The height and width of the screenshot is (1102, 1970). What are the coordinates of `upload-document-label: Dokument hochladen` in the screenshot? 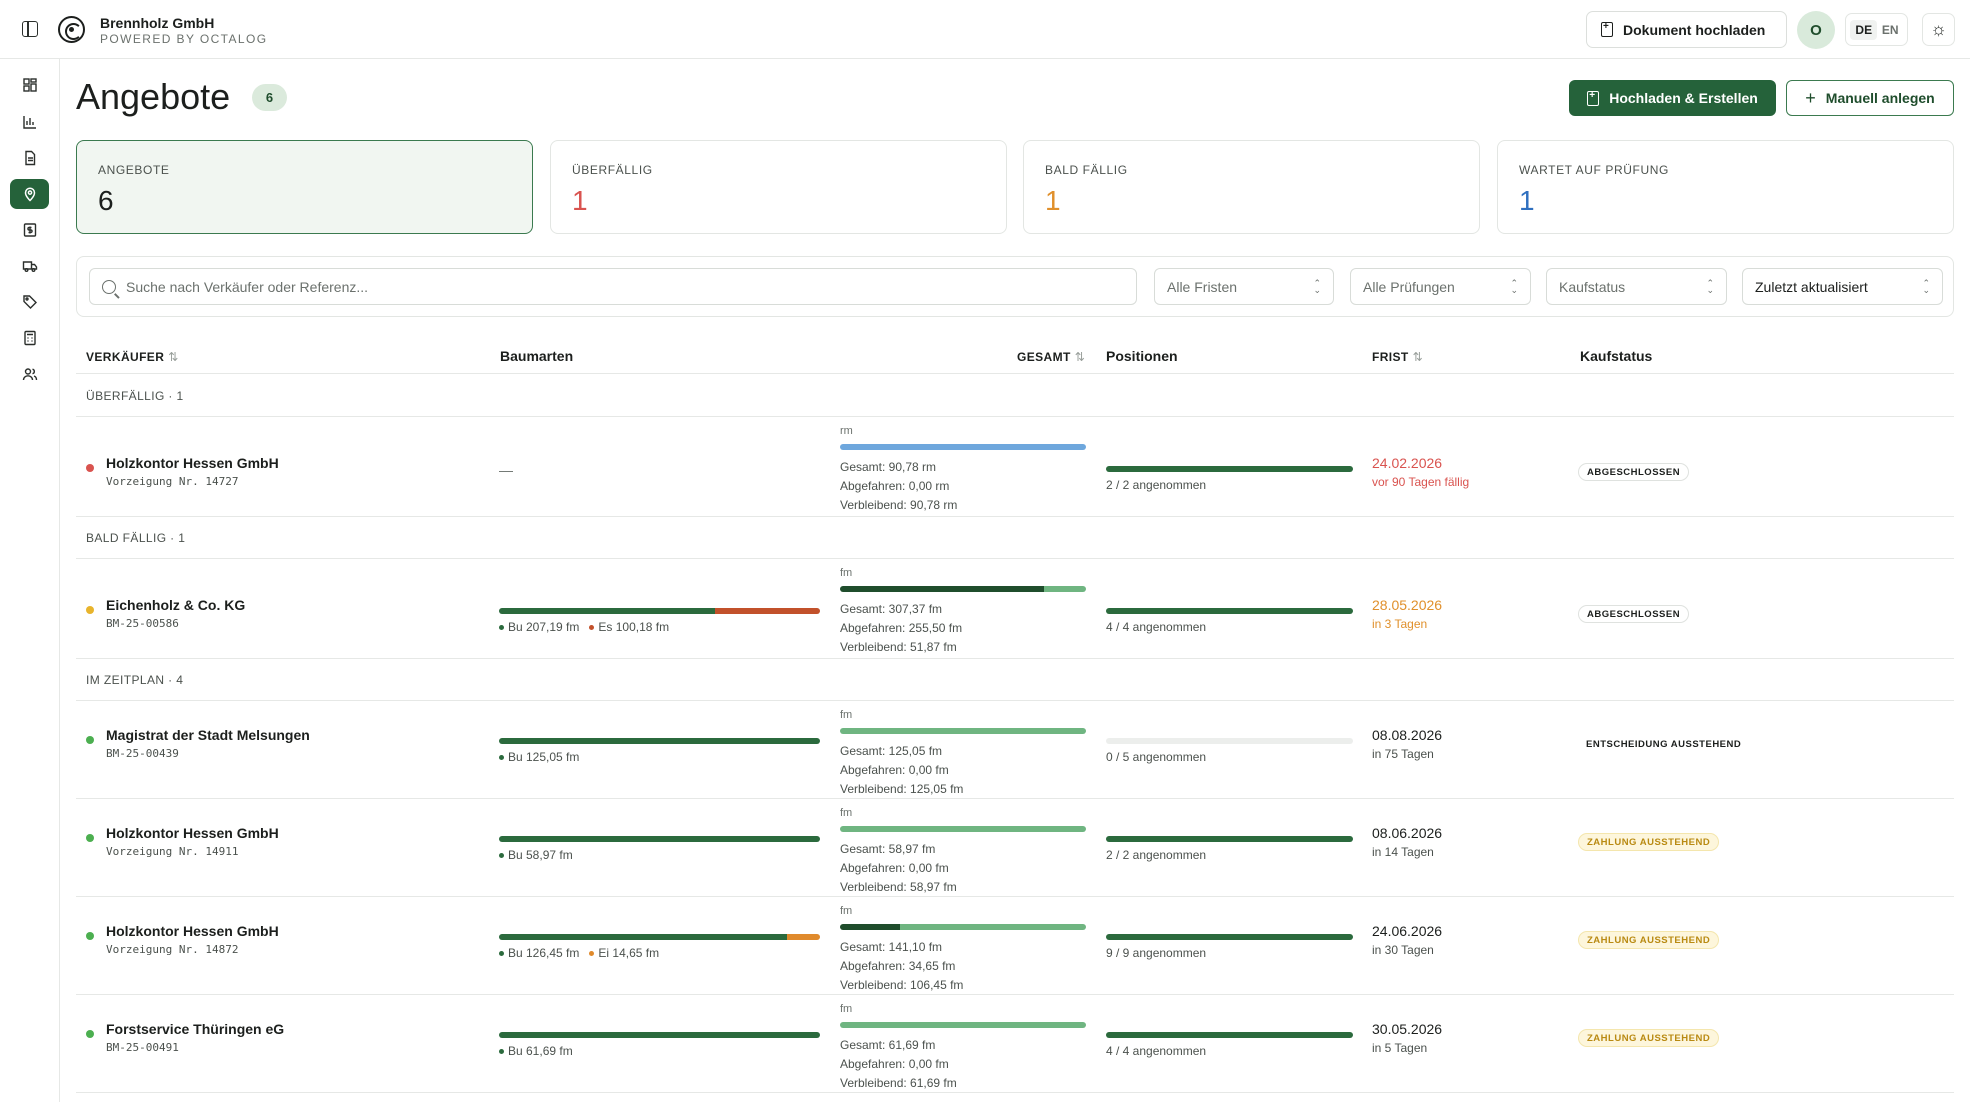 It's located at (1694, 29).